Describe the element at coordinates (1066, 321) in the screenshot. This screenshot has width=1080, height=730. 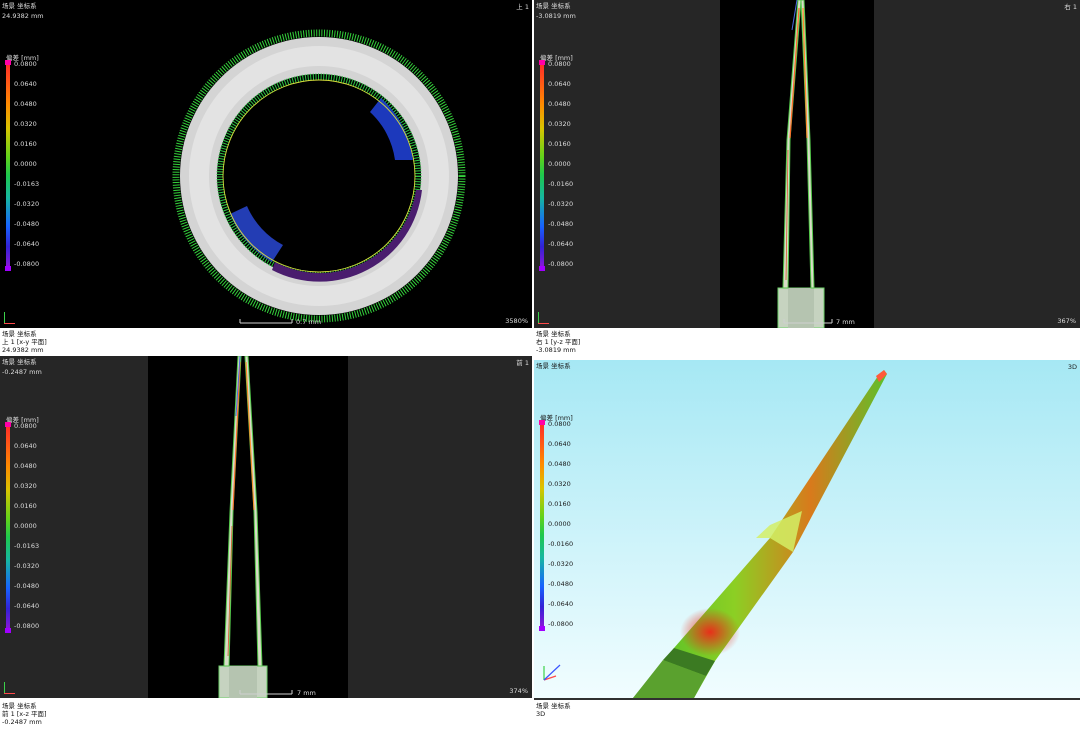
I see `right-view-zoom: 367%` at that location.